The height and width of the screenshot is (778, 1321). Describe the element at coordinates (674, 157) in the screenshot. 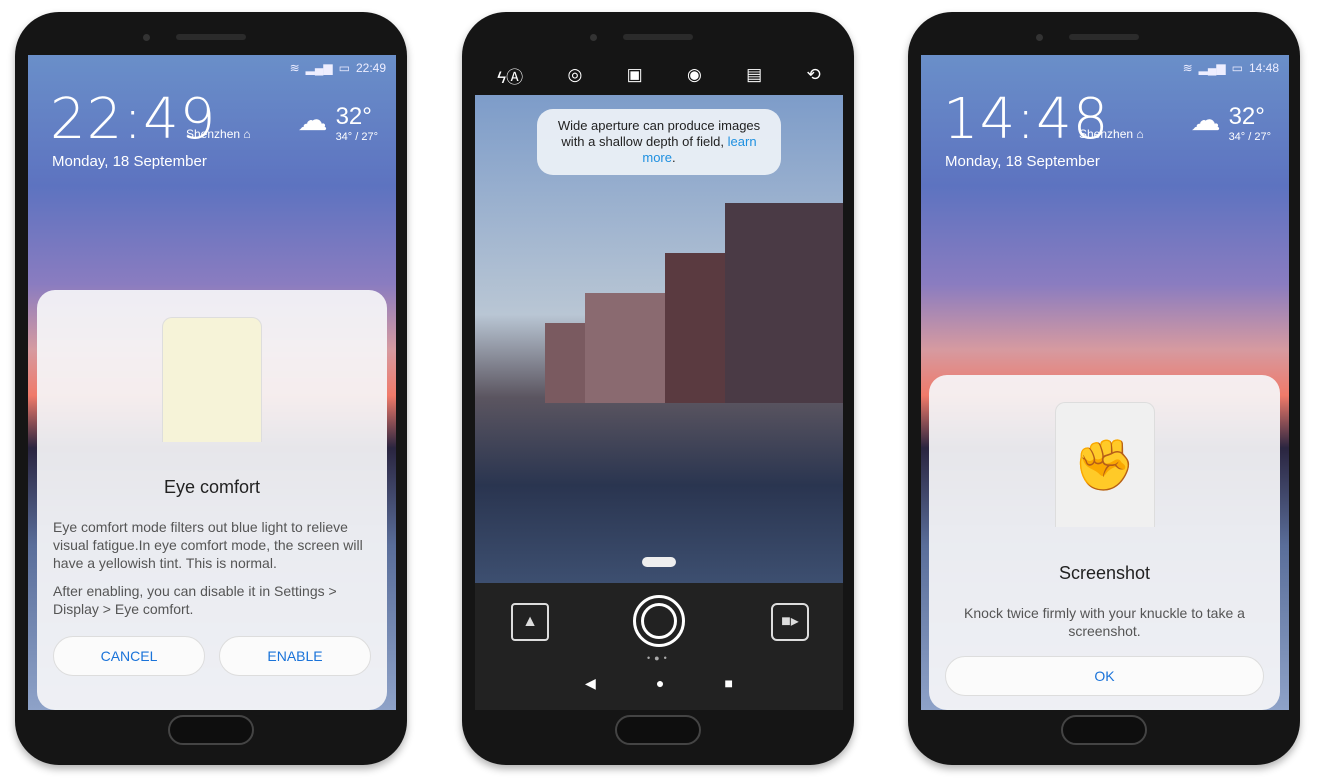

I see `tooltip-end: .` at that location.